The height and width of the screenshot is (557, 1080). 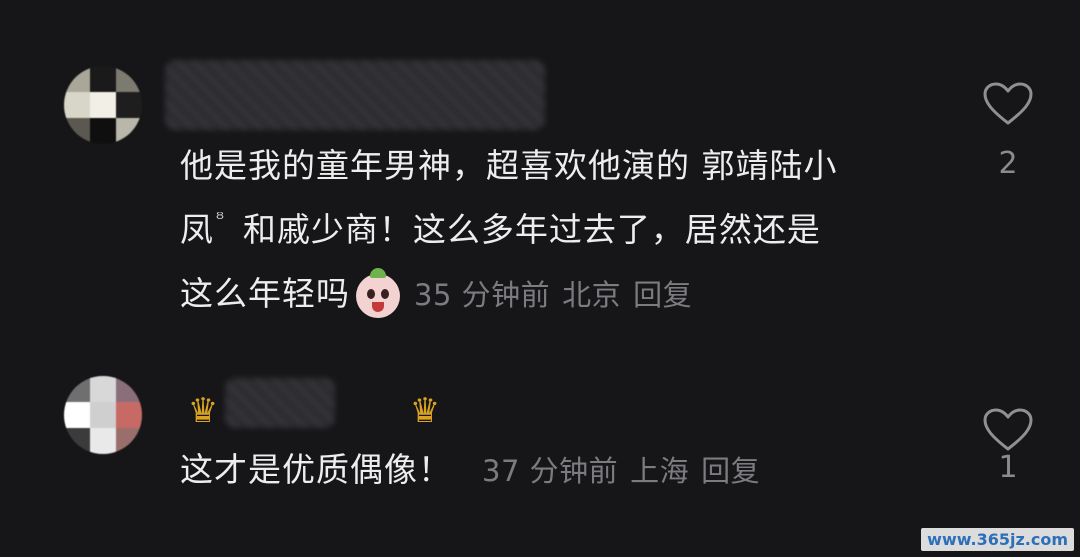 What do you see at coordinates (997, 539) in the screenshot?
I see `watermark: www.365jz.com` at bounding box center [997, 539].